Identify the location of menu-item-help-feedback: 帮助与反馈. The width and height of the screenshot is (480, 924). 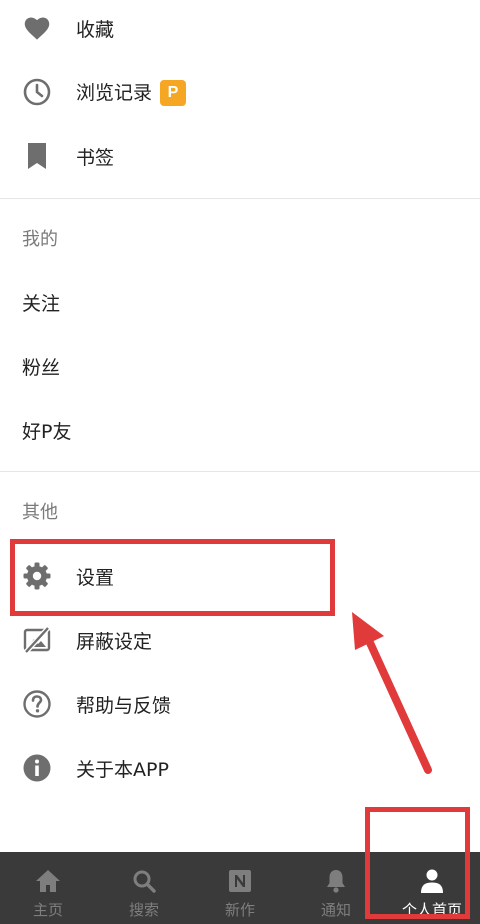
(240, 704).